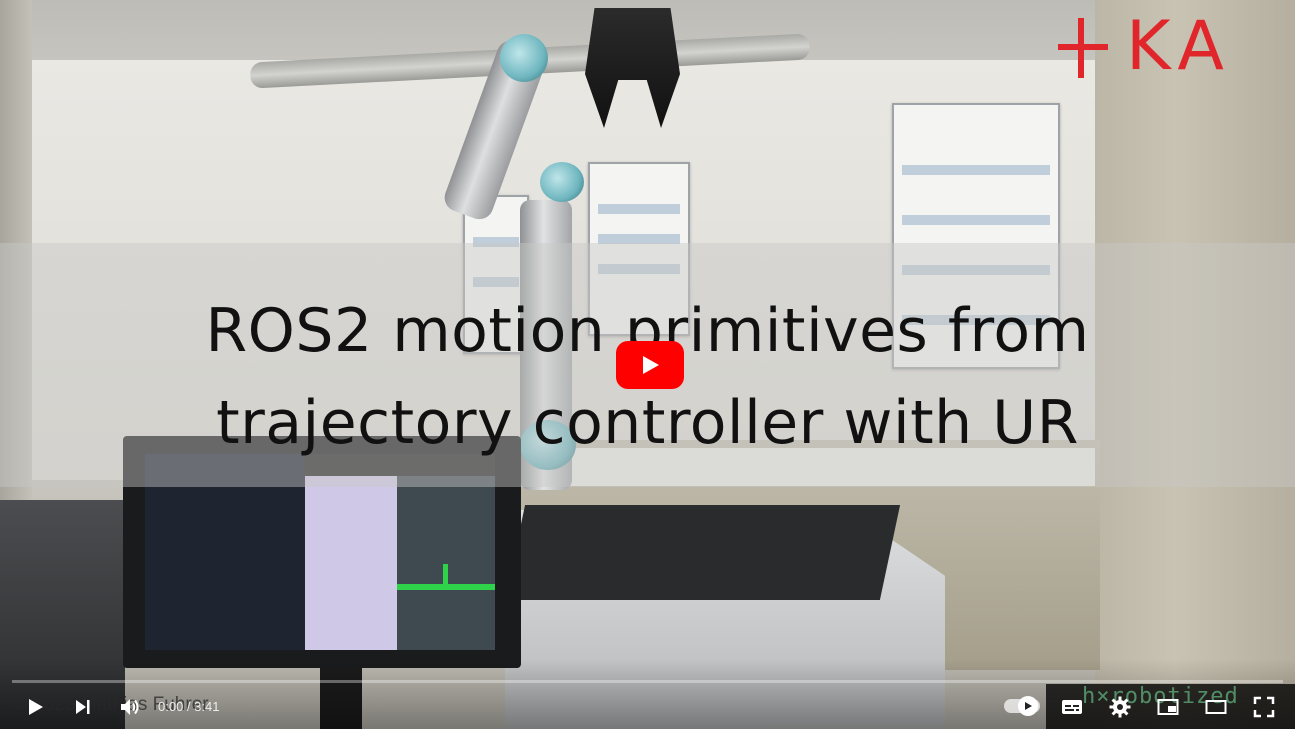 This screenshot has height=729, width=1295. What do you see at coordinates (446, 563) in the screenshot?
I see `rviz-3d-view` at bounding box center [446, 563].